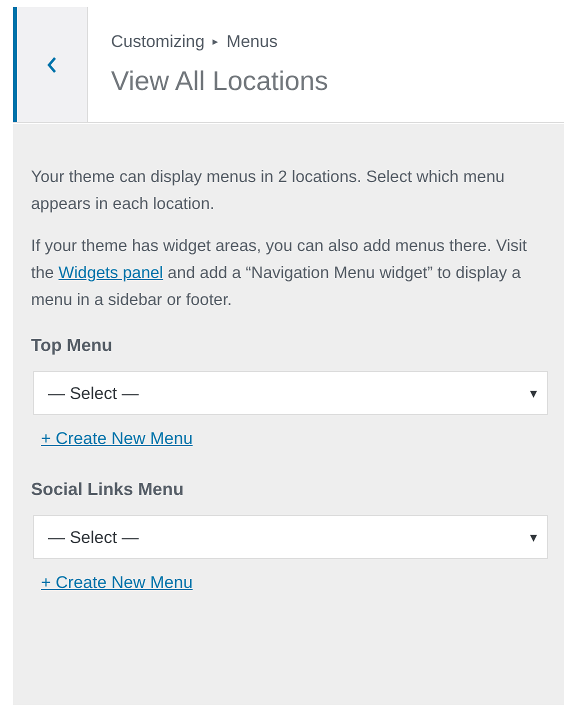 The image size is (564, 707). Describe the element at coordinates (279, 273) in the screenshot. I see `widgets-note-text: If your theme has widget areas, you can also add menus there. Visit the Widgets panel and add a “Navigation Menu widget” to display a menu in a sidebar or footer.` at that location.